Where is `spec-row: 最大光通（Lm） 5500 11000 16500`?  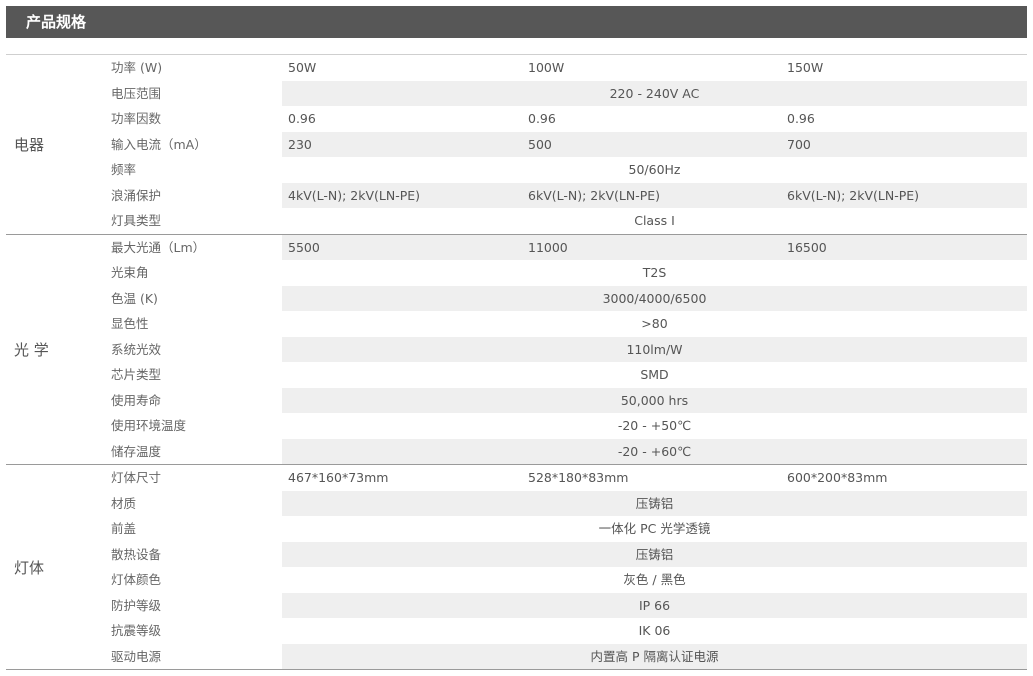
spec-row: 最大光通（Lm） 5500 11000 16500 is located at coordinates (516, 247).